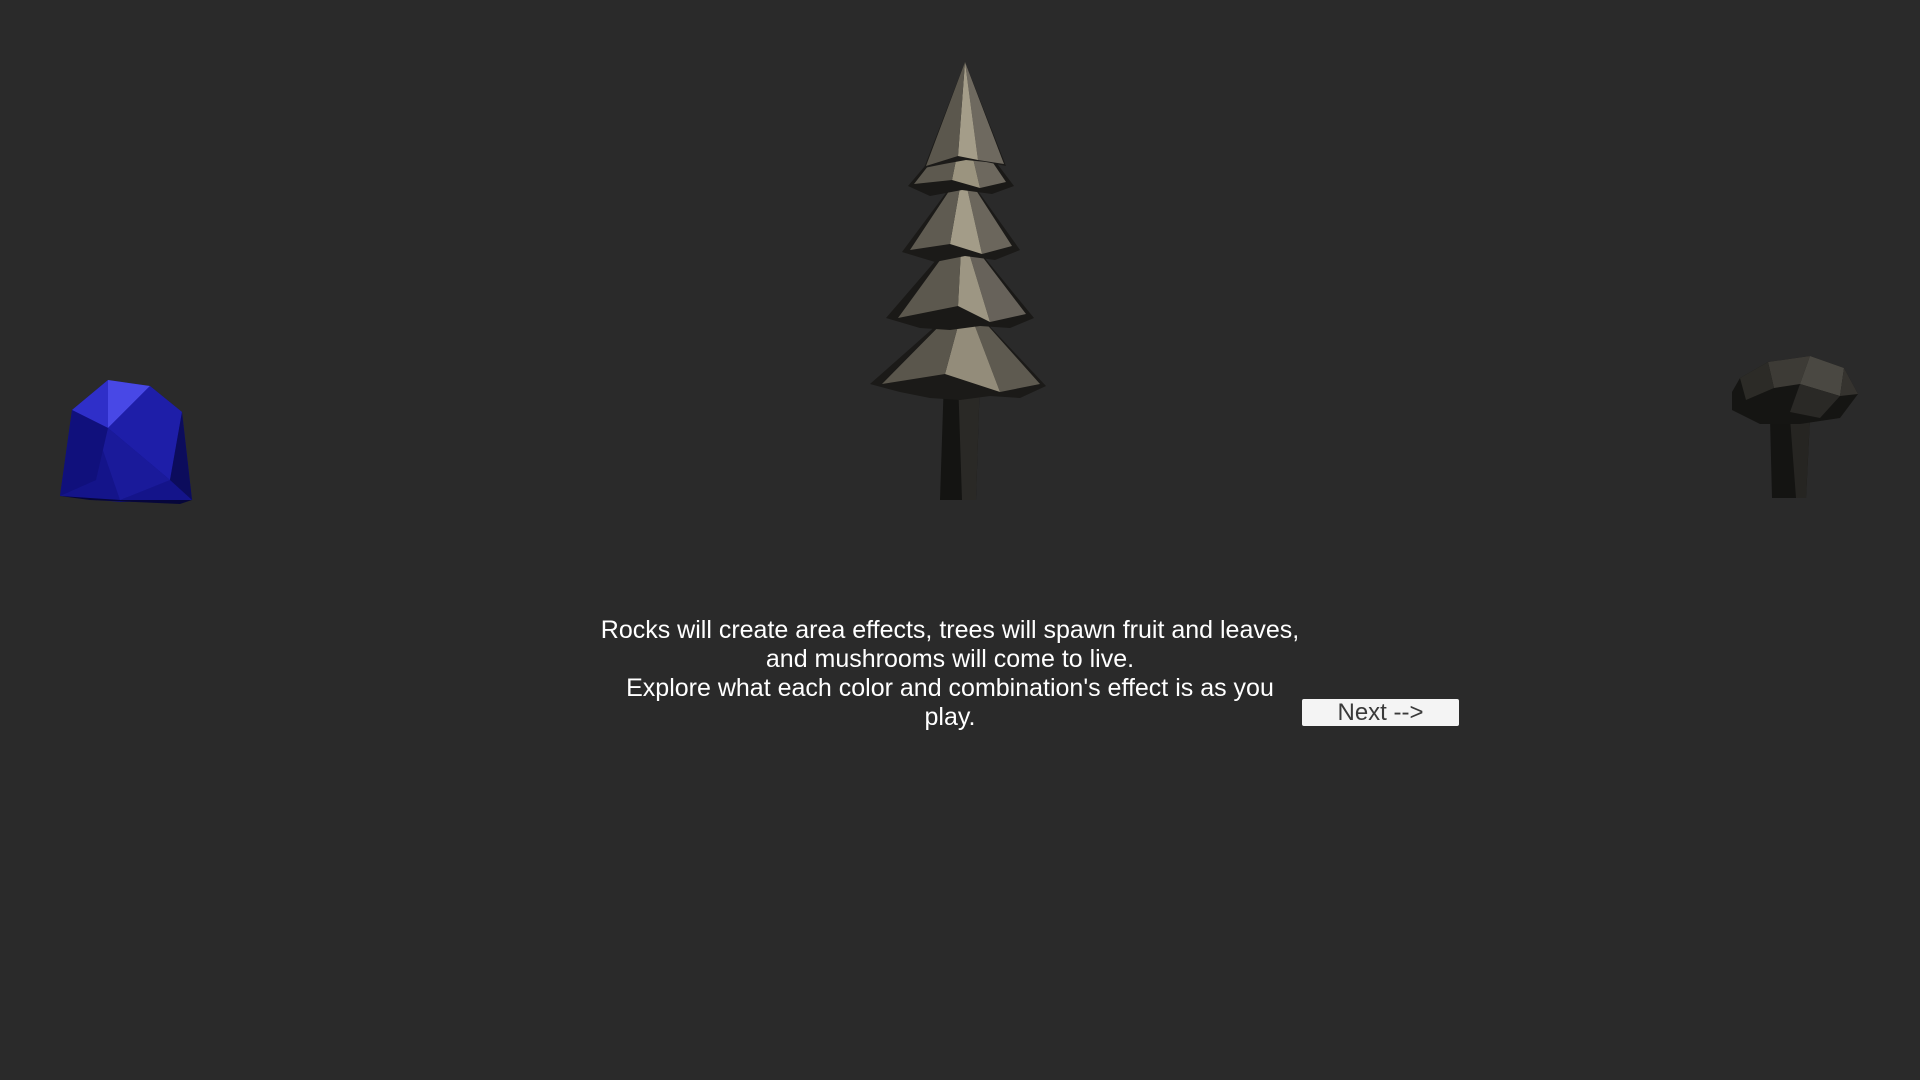 The image size is (1920, 1080). Describe the element at coordinates (1380, 712) in the screenshot. I see `next-button: Next -->` at that location.